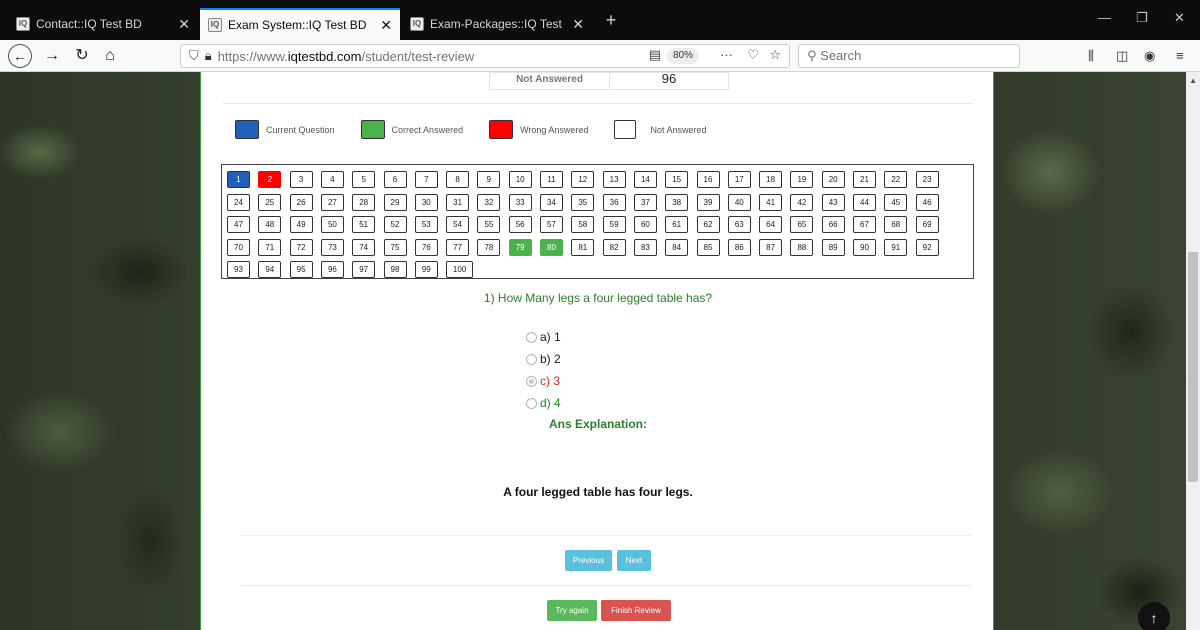  What do you see at coordinates (543, 403) in the screenshot?
I see `option-d: d) 4` at bounding box center [543, 403].